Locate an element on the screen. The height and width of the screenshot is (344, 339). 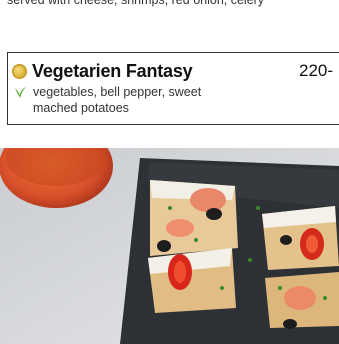
menu-item-title-row: Vegetarien Fantasy is located at coordinates (102, 71).